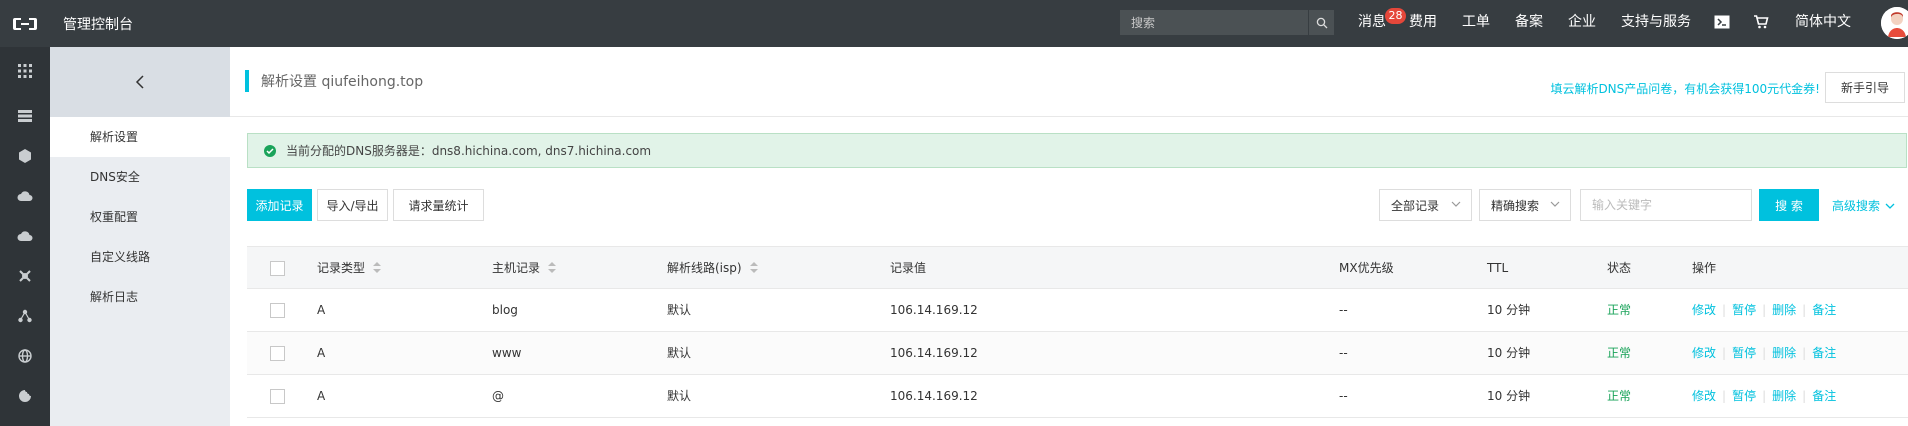  Describe the element at coordinates (25, 276) in the screenshot. I see `cross-icon` at that location.